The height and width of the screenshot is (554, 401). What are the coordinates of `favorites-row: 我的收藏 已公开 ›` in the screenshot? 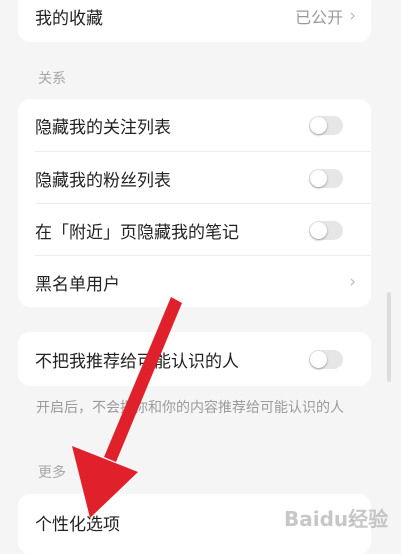 It's located at (194, 21).